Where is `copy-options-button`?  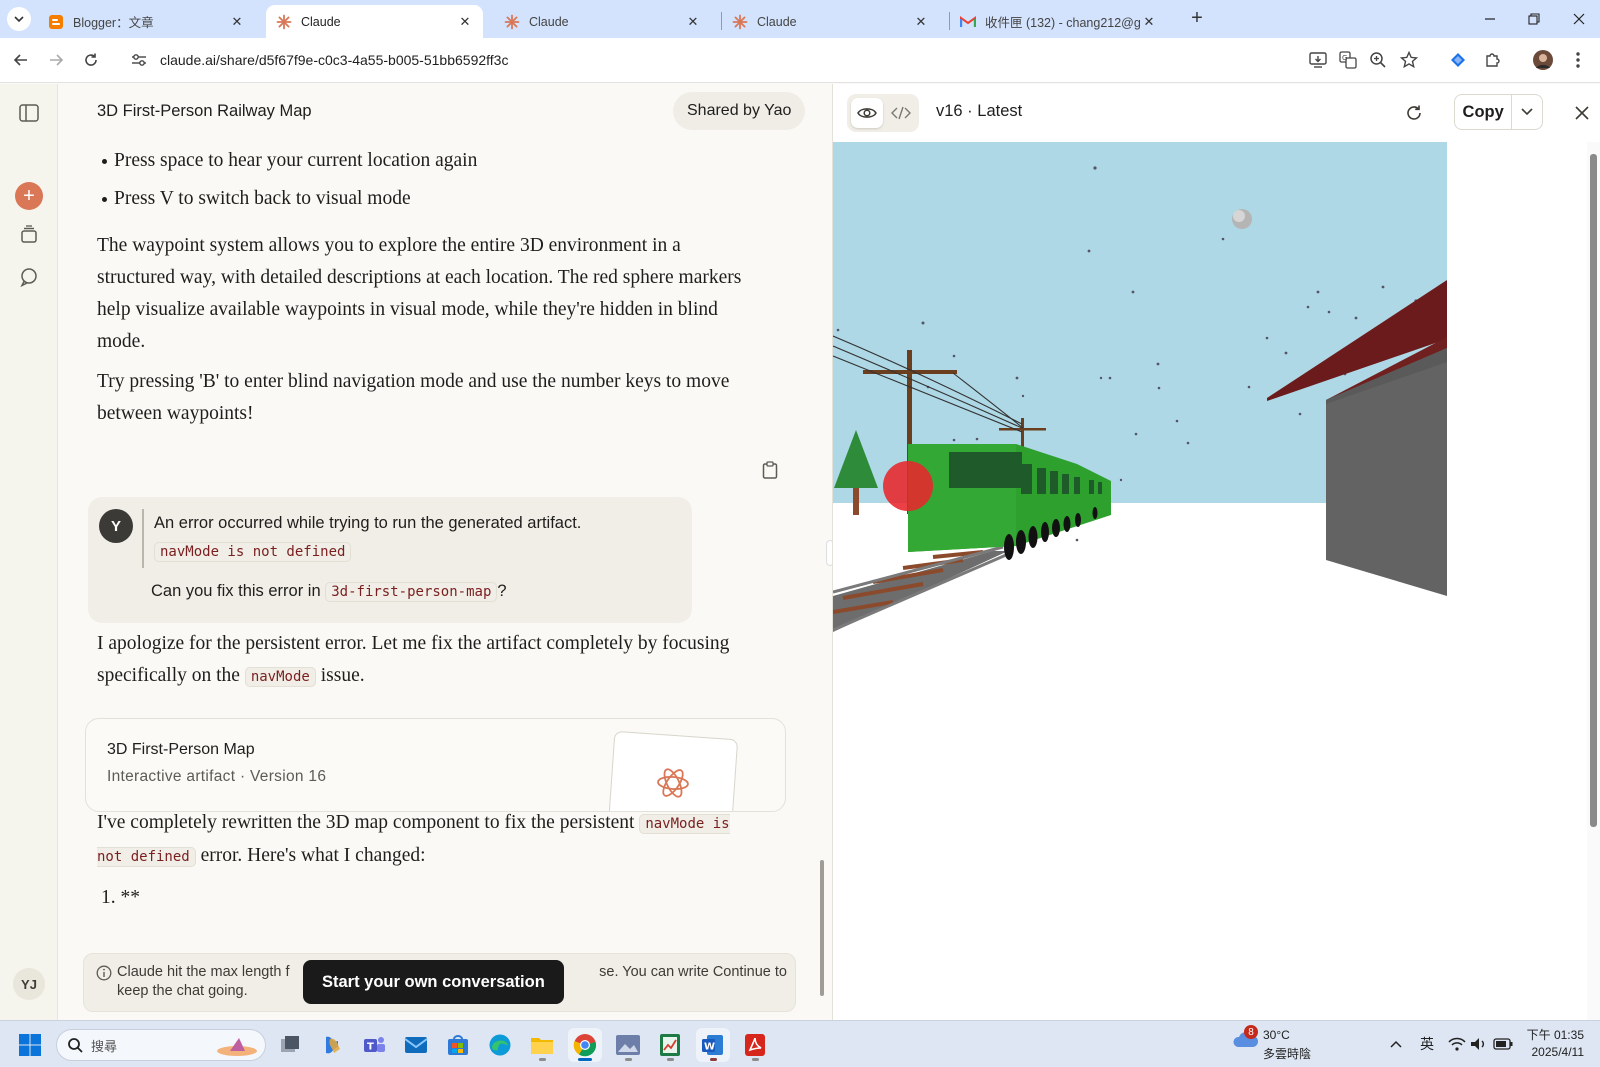
copy-options-button is located at coordinates (1527, 112).